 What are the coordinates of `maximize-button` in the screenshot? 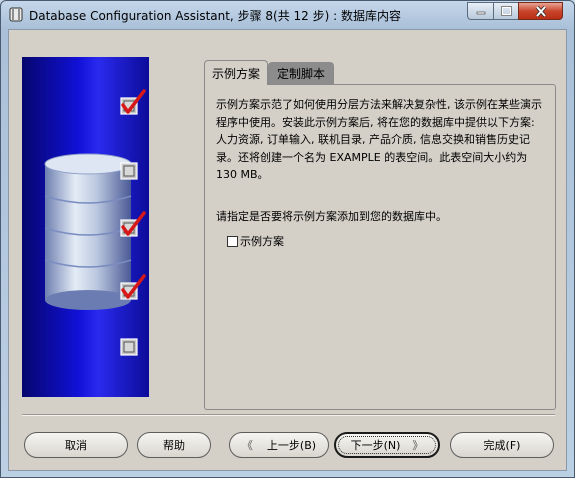 It's located at (506, 11).